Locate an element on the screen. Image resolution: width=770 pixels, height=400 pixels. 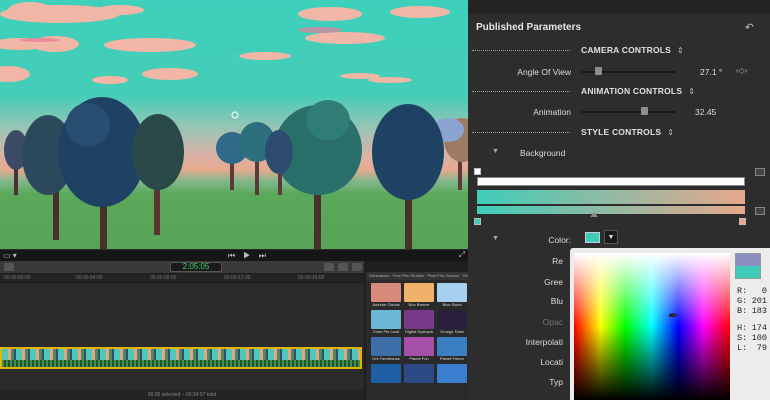
type-label: Typ is located at coordinates (556, 382).